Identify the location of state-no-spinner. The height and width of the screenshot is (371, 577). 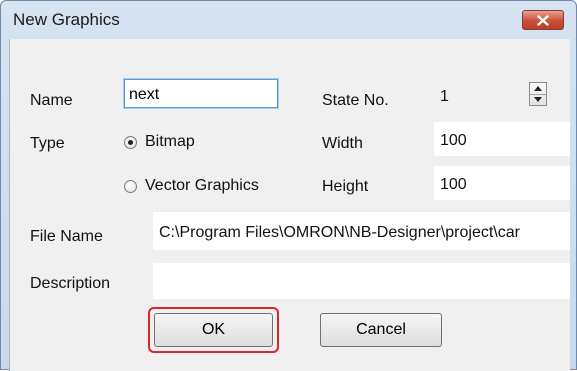
(538, 94).